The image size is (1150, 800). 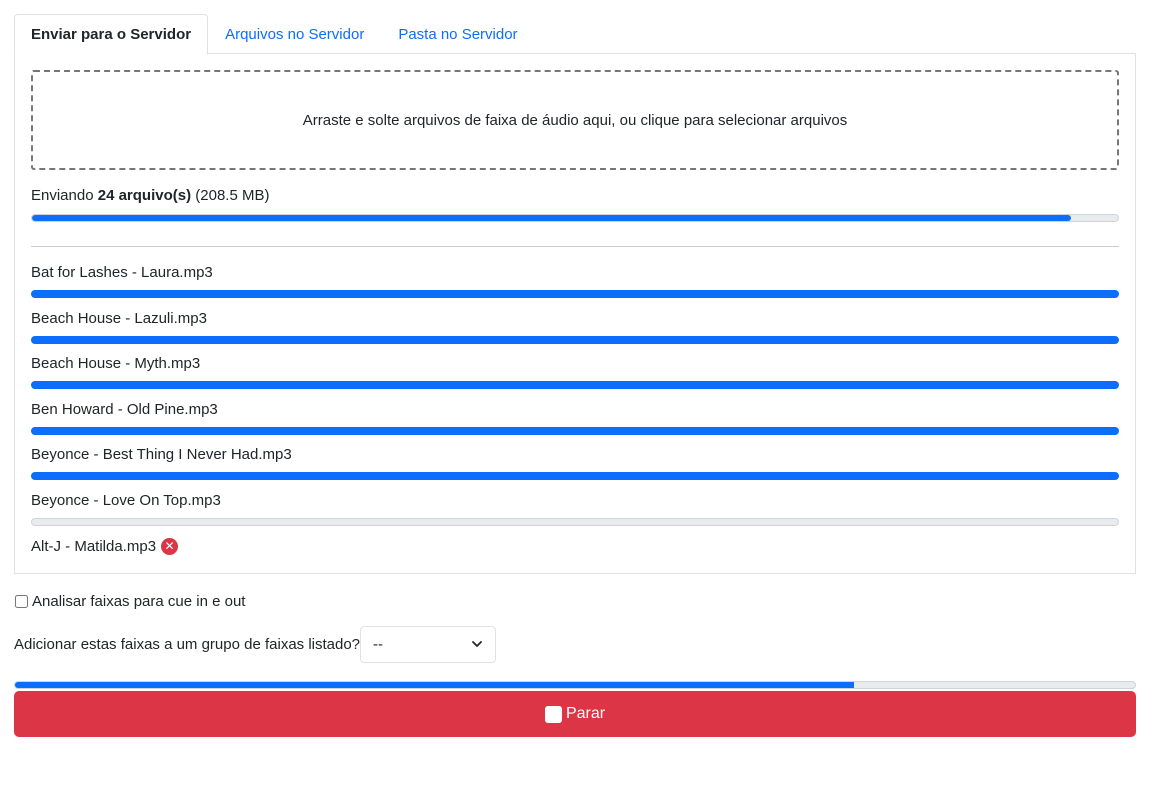 I want to click on upload-file-count: 24 arquivo(s), so click(x=144, y=195).